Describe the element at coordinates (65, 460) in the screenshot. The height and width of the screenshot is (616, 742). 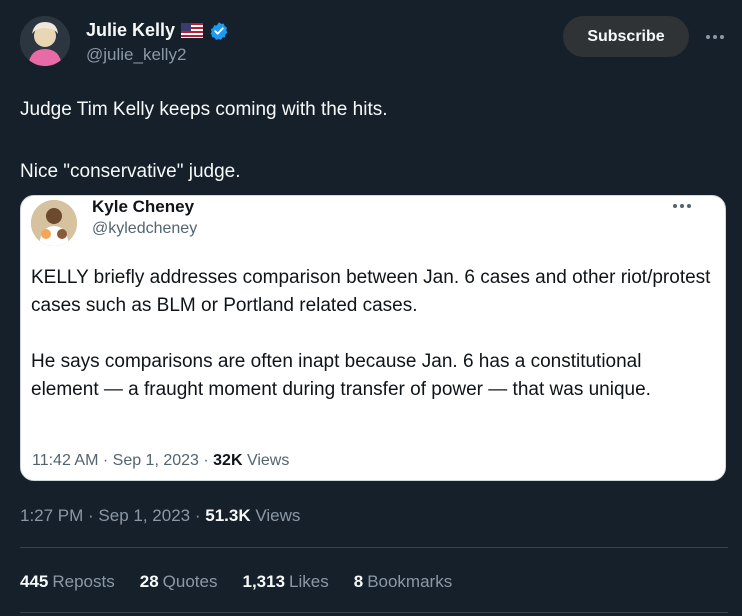
I see `quoted-time: 11:42 AM` at that location.